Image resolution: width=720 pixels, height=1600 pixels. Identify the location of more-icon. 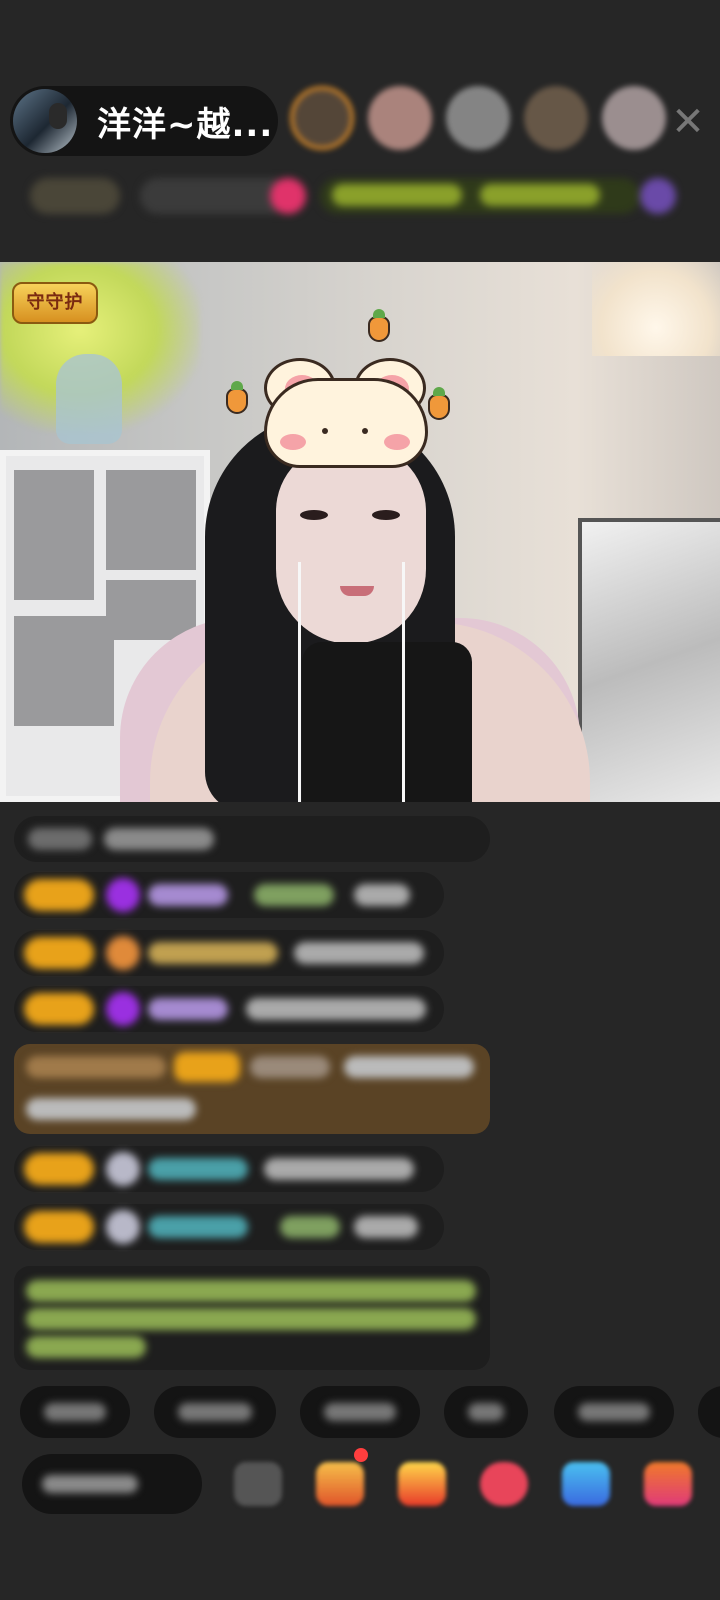
(668, 1484).